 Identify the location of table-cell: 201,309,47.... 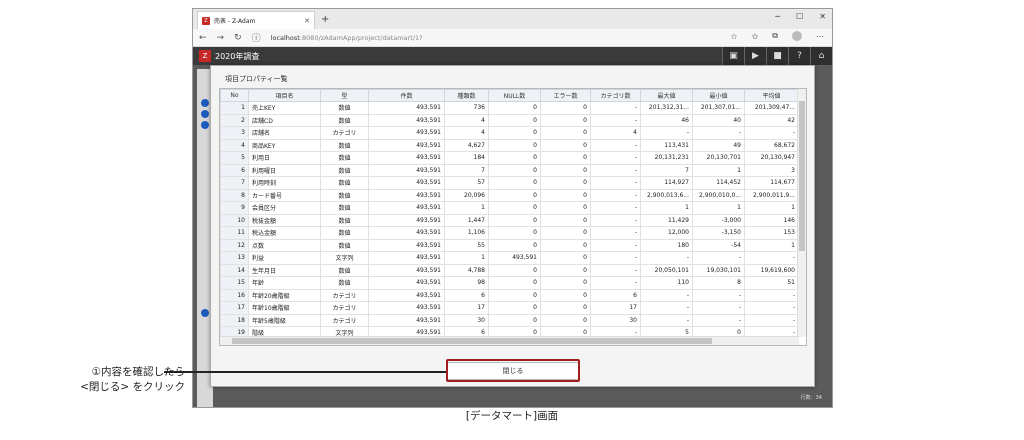
(771, 108).